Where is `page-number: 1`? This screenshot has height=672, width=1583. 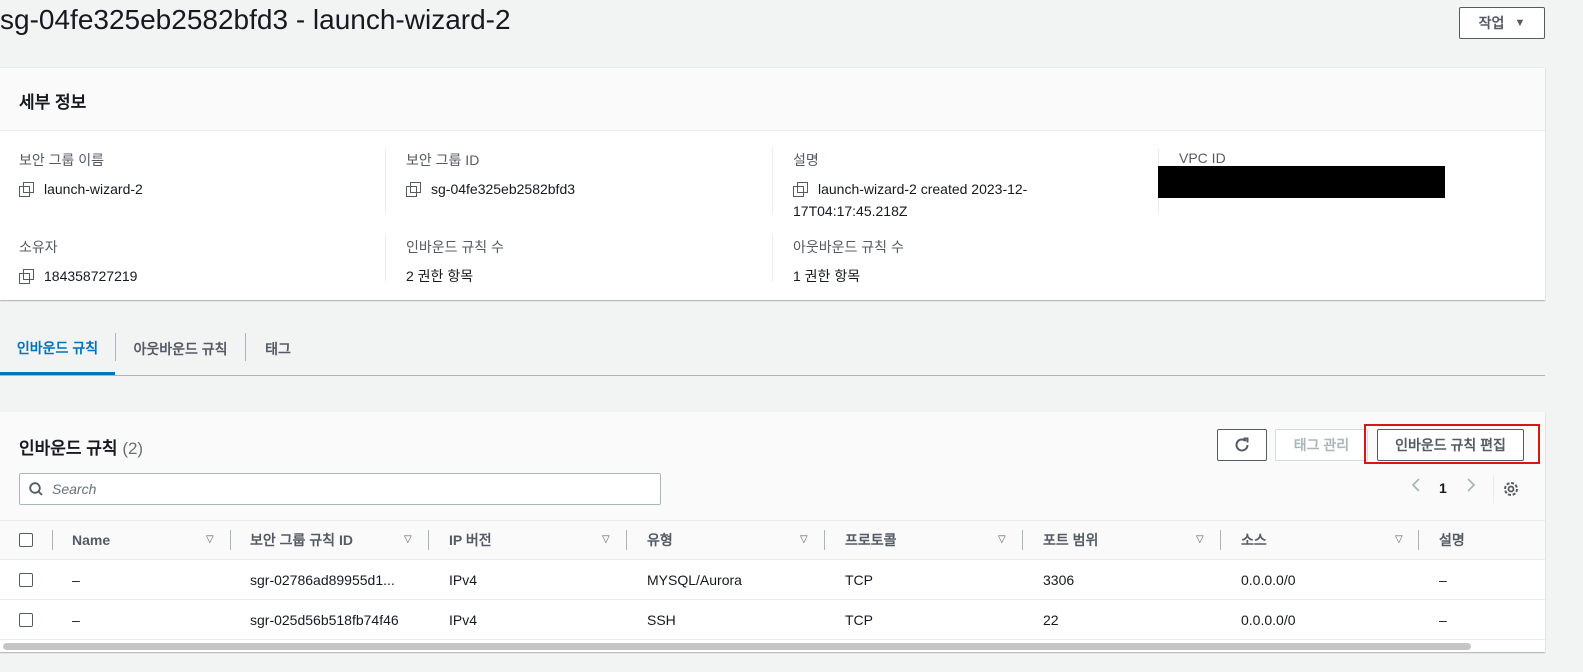 page-number: 1 is located at coordinates (1443, 488).